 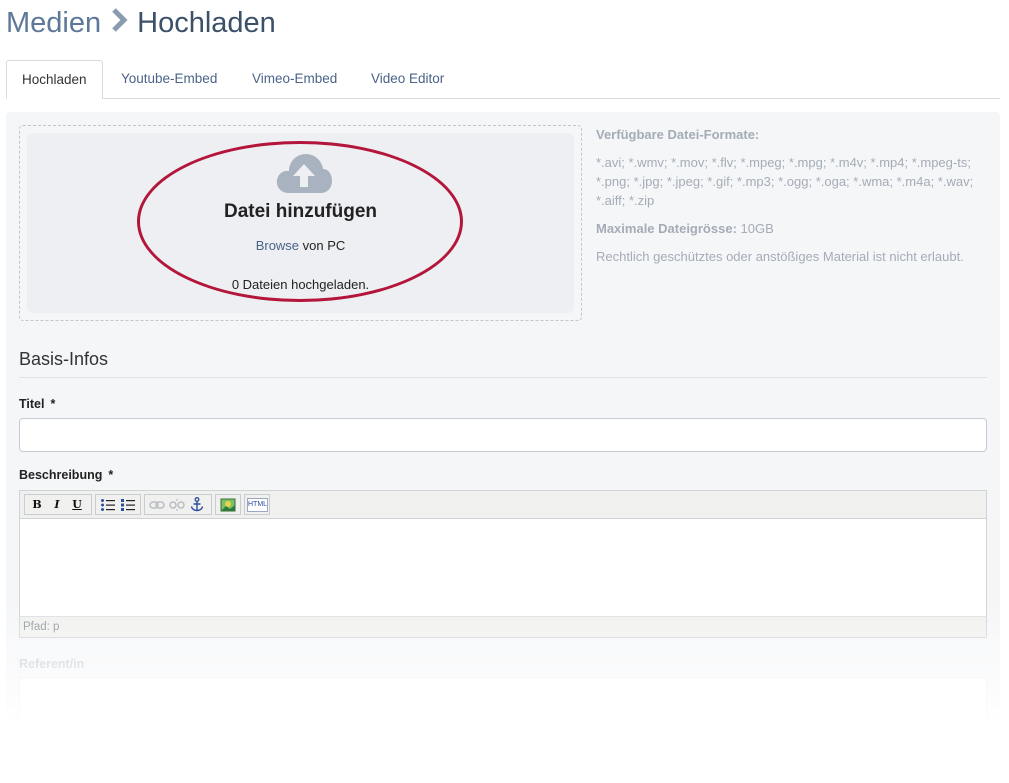 I want to click on link-button, so click(x=157, y=504).